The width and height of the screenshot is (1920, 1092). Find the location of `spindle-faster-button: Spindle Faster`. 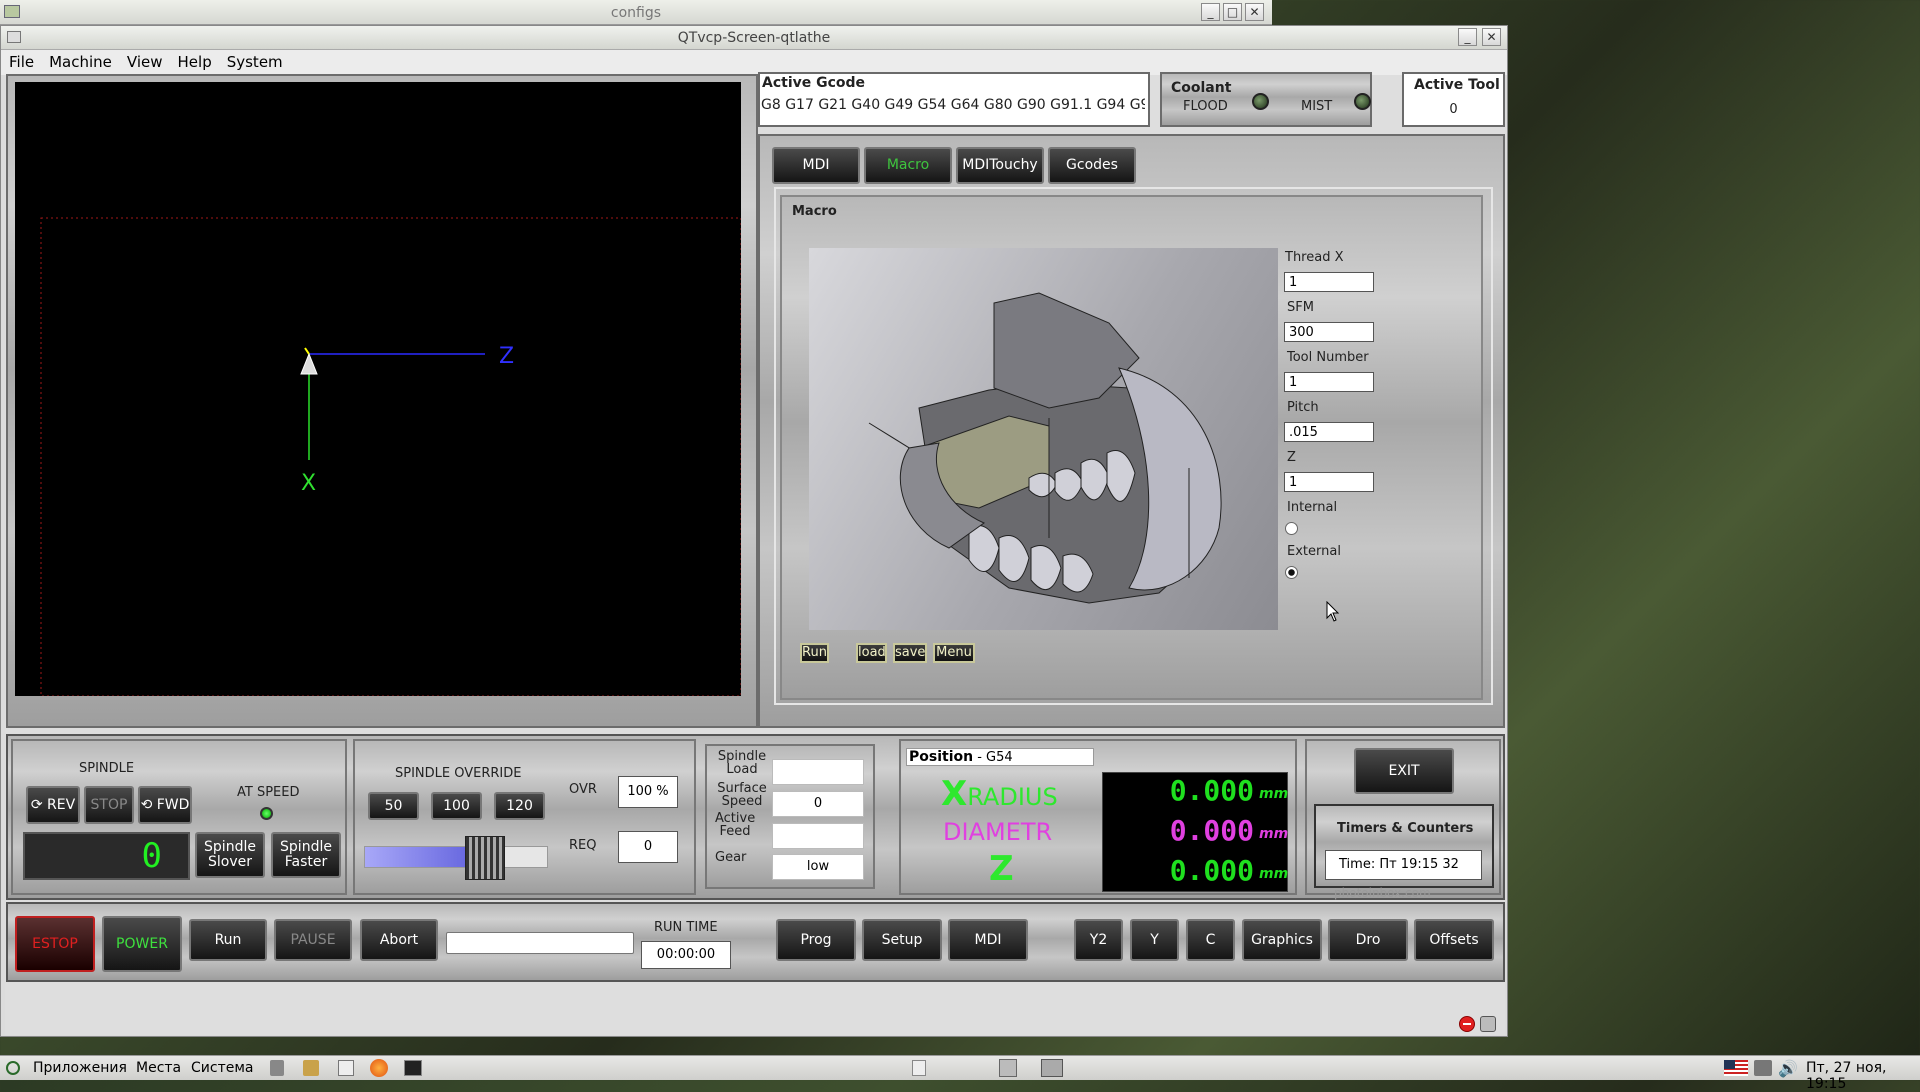

spindle-faster-button: Spindle Faster is located at coordinates (306, 855).